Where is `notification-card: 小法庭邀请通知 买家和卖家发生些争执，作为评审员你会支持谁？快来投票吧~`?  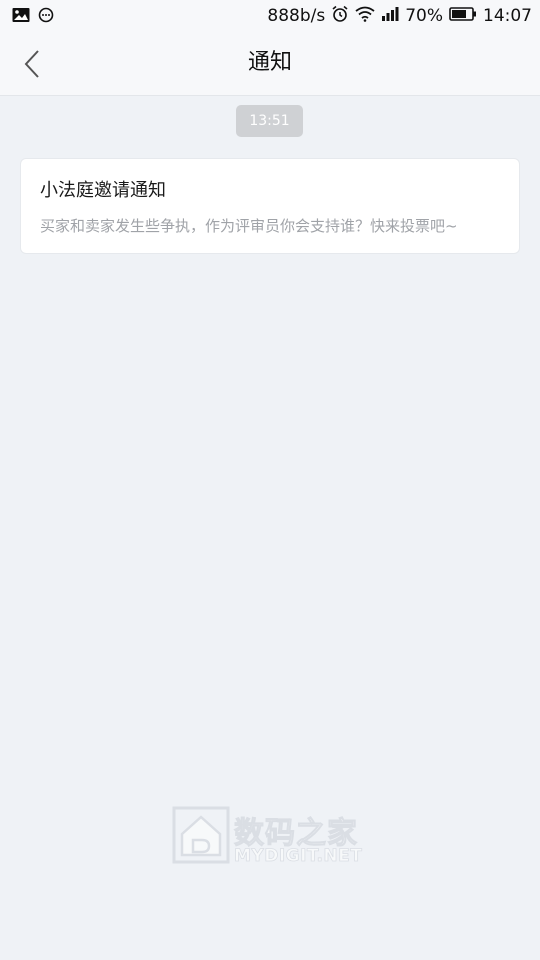 notification-card: 小法庭邀请通知 买家和卖家发生些争执，作为评审员你会支持谁？快来投票吧~ is located at coordinates (270, 206).